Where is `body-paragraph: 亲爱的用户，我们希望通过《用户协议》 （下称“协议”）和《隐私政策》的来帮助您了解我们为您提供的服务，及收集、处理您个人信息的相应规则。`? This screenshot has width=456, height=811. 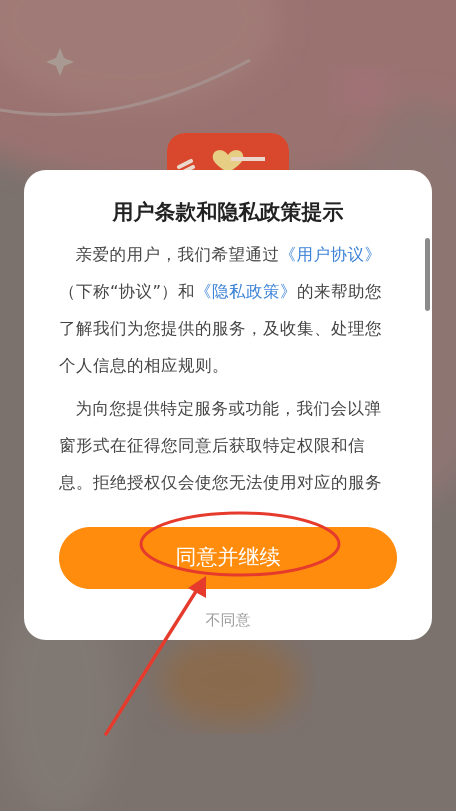 body-paragraph: 亲爱的用户，我们希望通过《用户协议》 （下称“协议”）和《隐私政策》的来帮助您了解我们为您提供的服务，及收集、处理您个人信息的相应规则。 is located at coordinates (221, 310).